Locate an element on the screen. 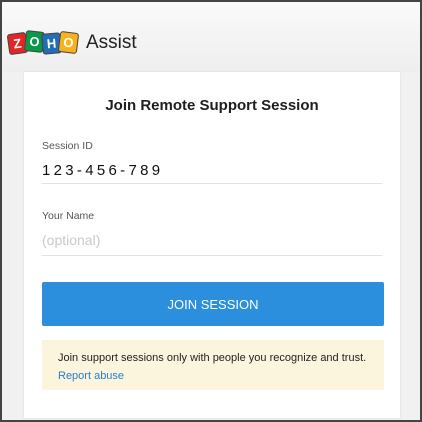 Image resolution: width=422 pixels, height=422 pixels. logo-letter-o2: O is located at coordinates (68, 42).